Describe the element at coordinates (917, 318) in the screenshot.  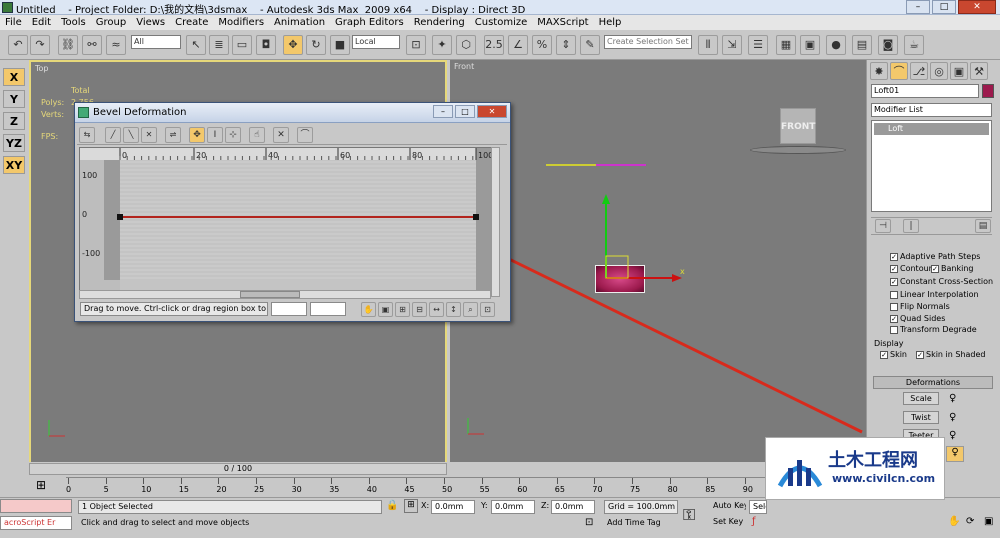
I see `option-quad-sides-checkbox: ✓ Quad Sides` at that location.